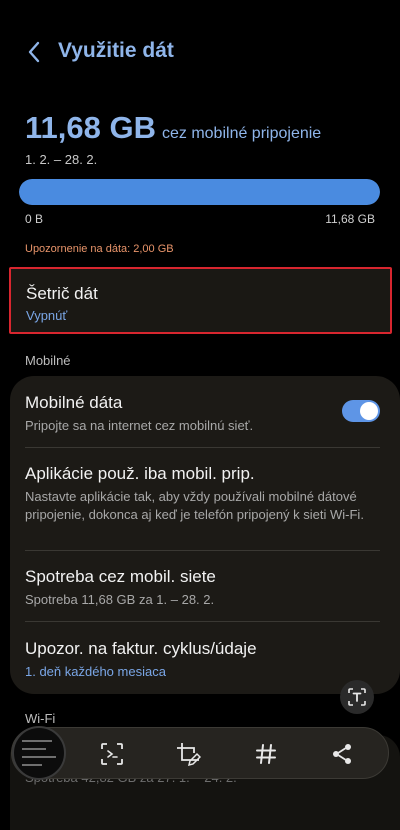  What do you see at coordinates (241, 133) in the screenshot?
I see `usage-suffix: cez mobilné pripojenie` at bounding box center [241, 133].